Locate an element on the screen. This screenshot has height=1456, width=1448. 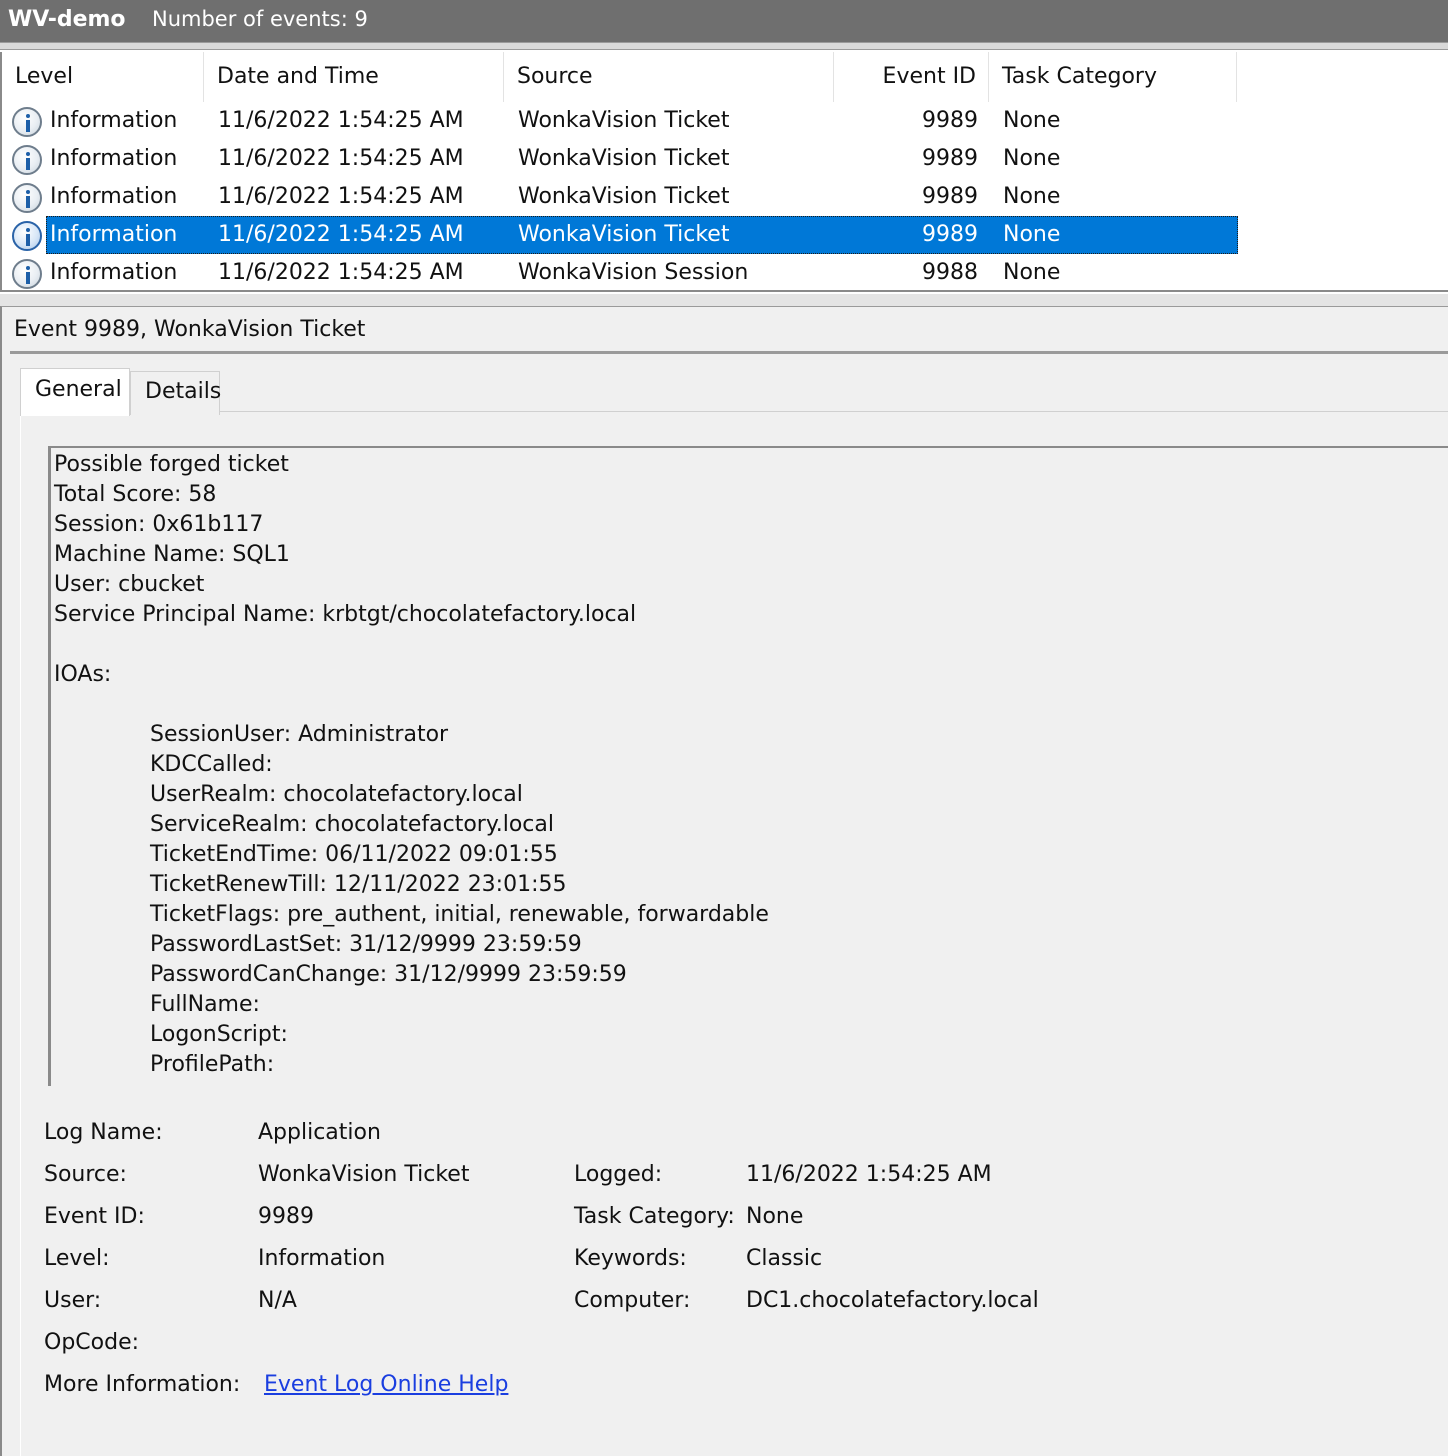
user-label: User: is located at coordinates (73, 1300).